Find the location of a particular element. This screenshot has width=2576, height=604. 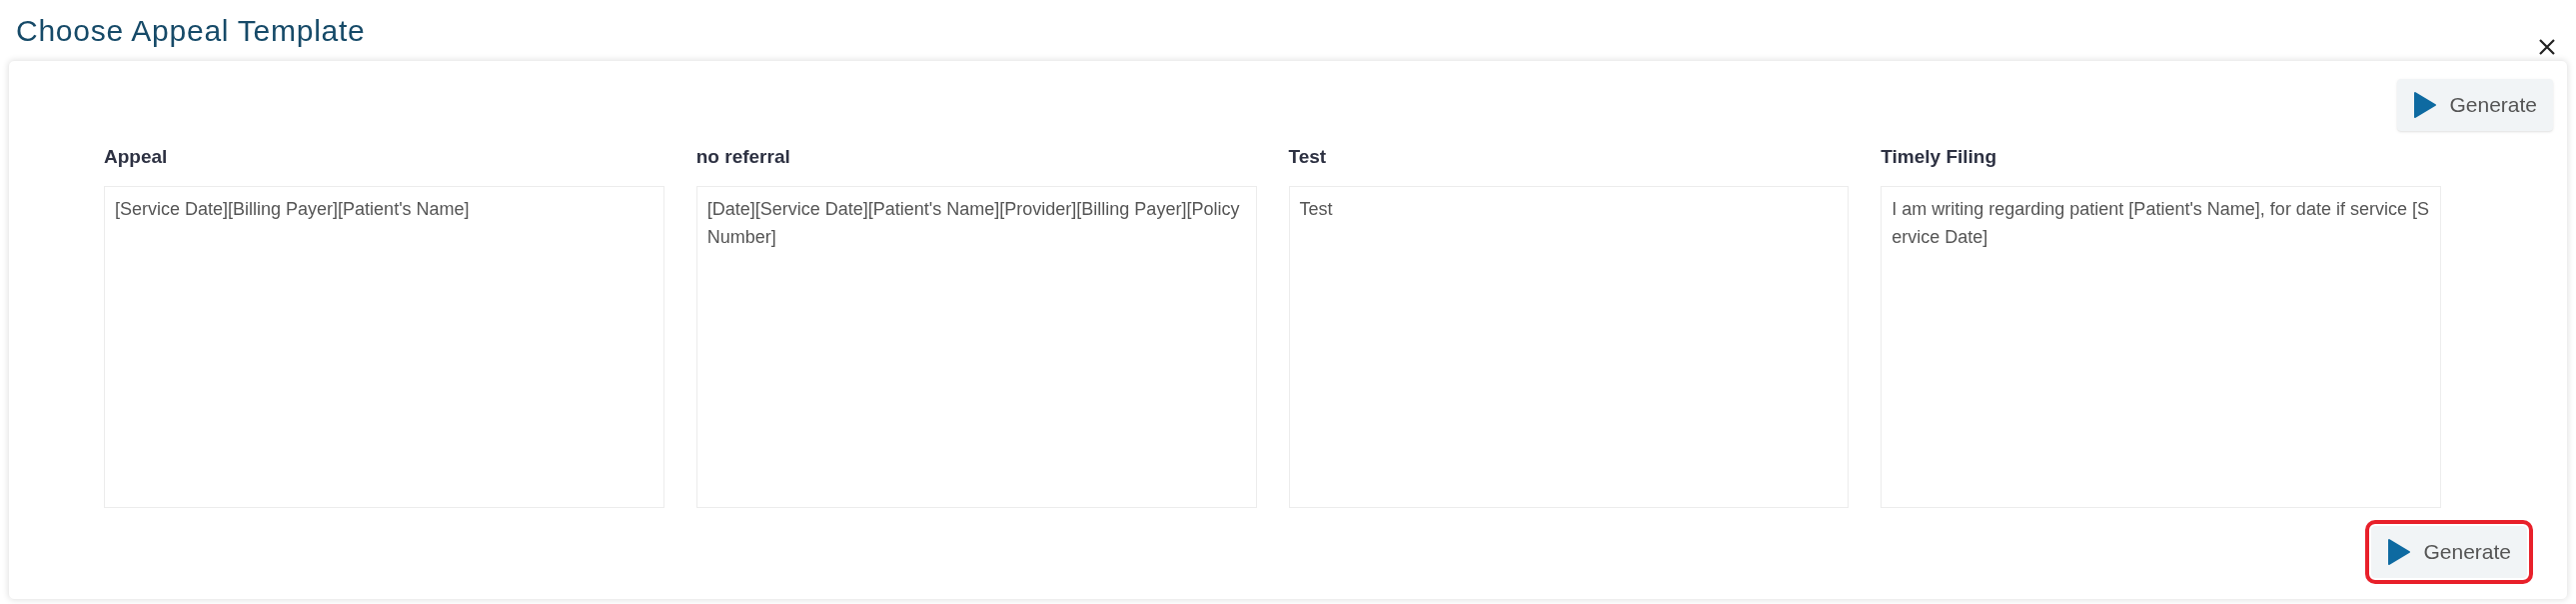

dialog-title: Choose Appeal Template is located at coordinates (191, 31).